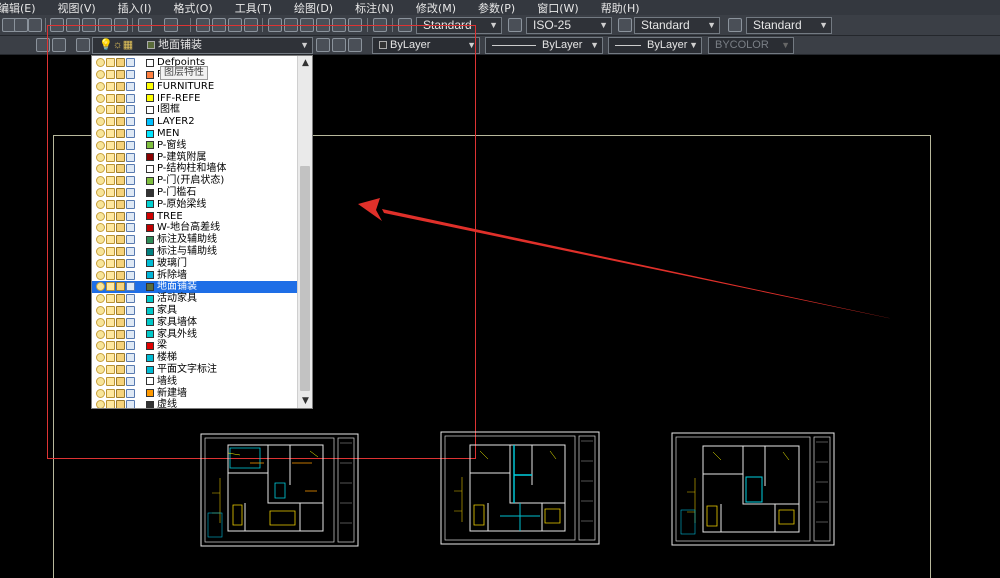  What do you see at coordinates (195, 240) in the screenshot?
I see `layer-list-item: 标注及辅助线` at bounding box center [195, 240].